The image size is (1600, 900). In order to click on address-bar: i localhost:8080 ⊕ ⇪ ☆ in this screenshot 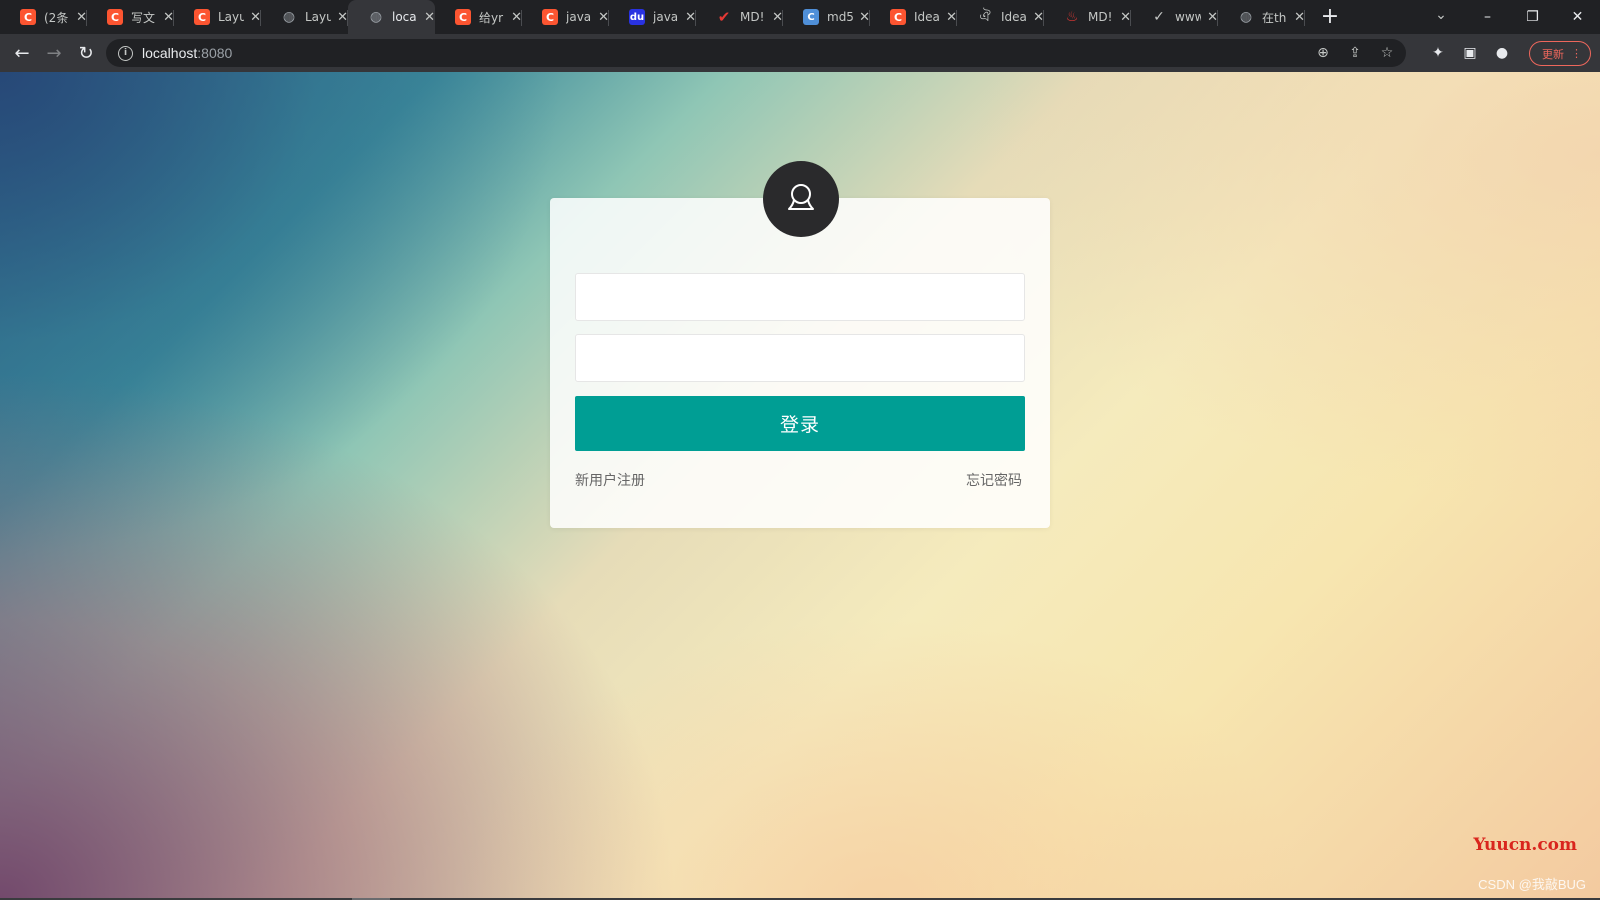, I will do `click(756, 53)`.